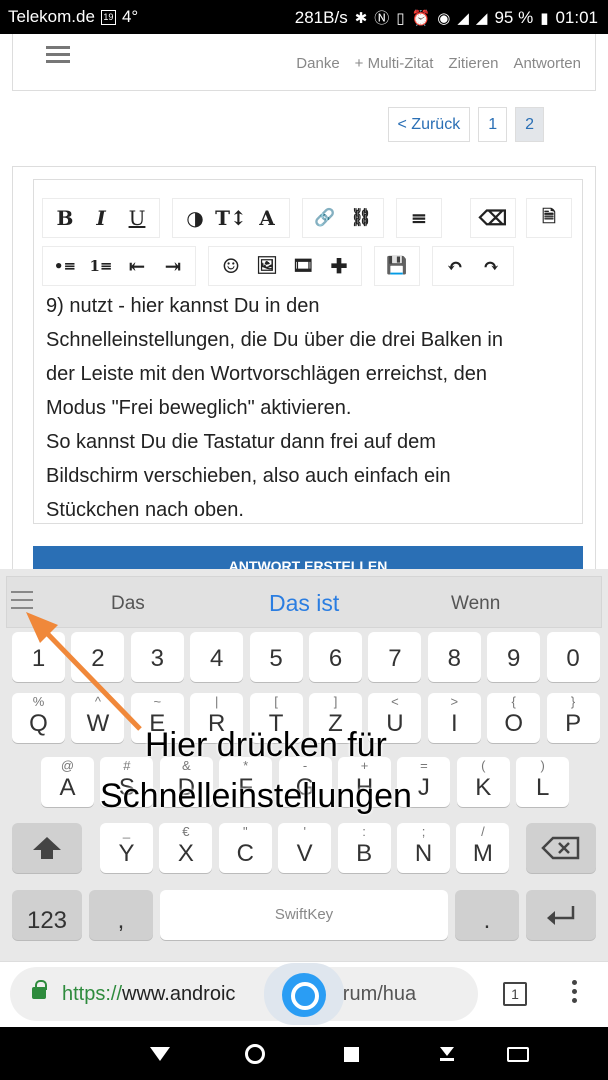  I want to click on eraser-icon: ⌫, so click(493, 218).